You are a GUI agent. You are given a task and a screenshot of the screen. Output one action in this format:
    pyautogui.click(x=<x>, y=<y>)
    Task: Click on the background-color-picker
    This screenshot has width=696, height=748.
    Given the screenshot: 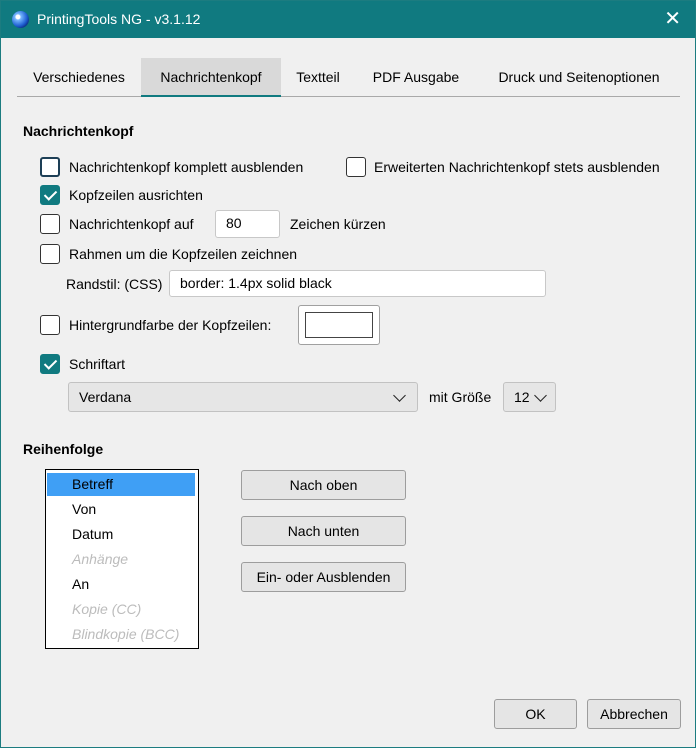 What is the action you would take?
    pyautogui.click(x=339, y=325)
    